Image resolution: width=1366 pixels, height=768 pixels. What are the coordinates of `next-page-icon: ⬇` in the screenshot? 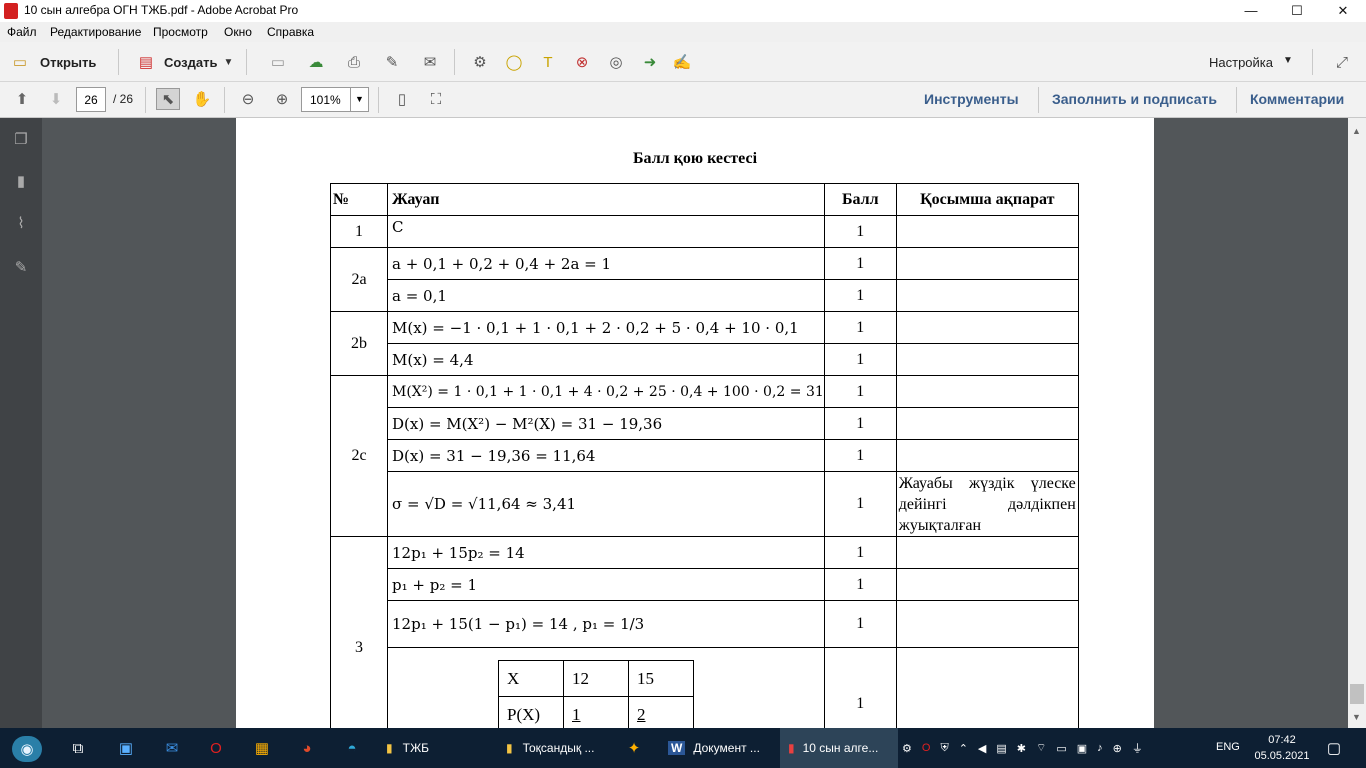 It's located at (56, 99).